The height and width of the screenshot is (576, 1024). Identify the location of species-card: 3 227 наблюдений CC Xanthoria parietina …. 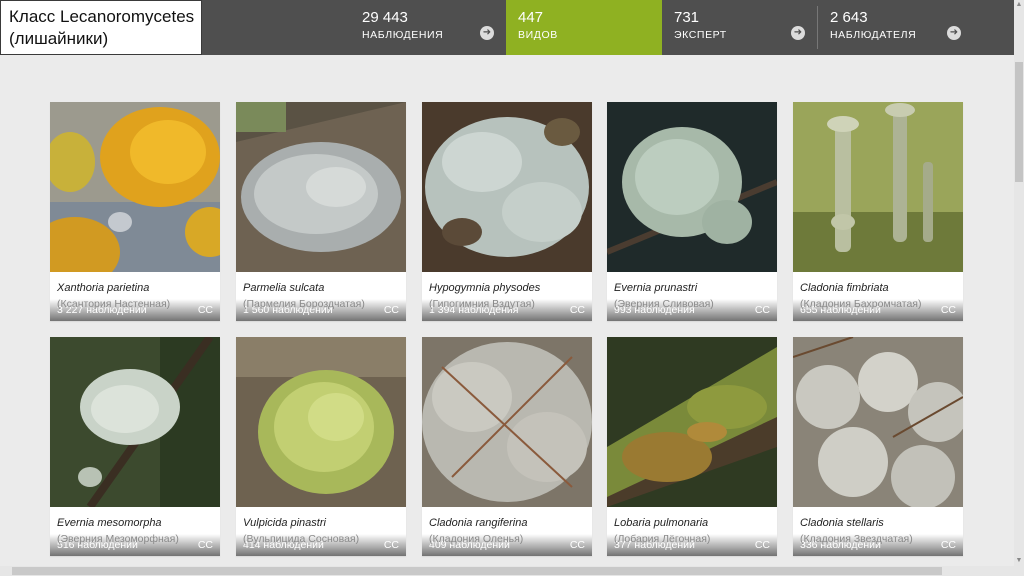
(135, 211).